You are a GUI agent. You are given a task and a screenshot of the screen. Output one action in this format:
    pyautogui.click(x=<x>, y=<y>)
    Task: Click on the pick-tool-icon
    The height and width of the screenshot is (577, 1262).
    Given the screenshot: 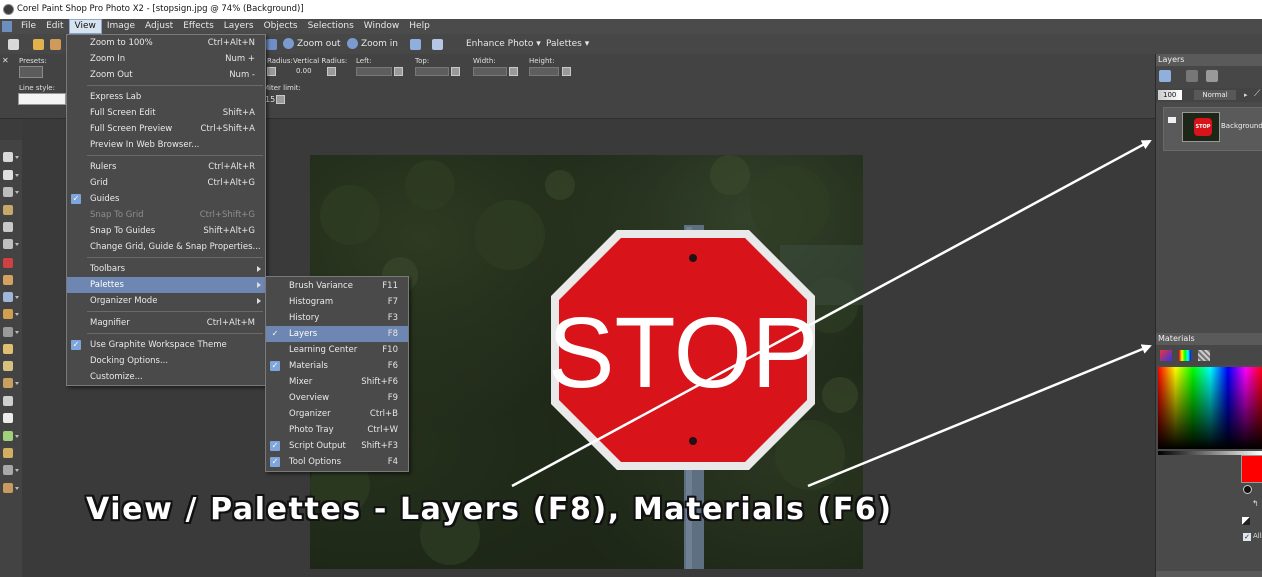 What is the action you would take?
    pyautogui.click(x=8, y=175)
    